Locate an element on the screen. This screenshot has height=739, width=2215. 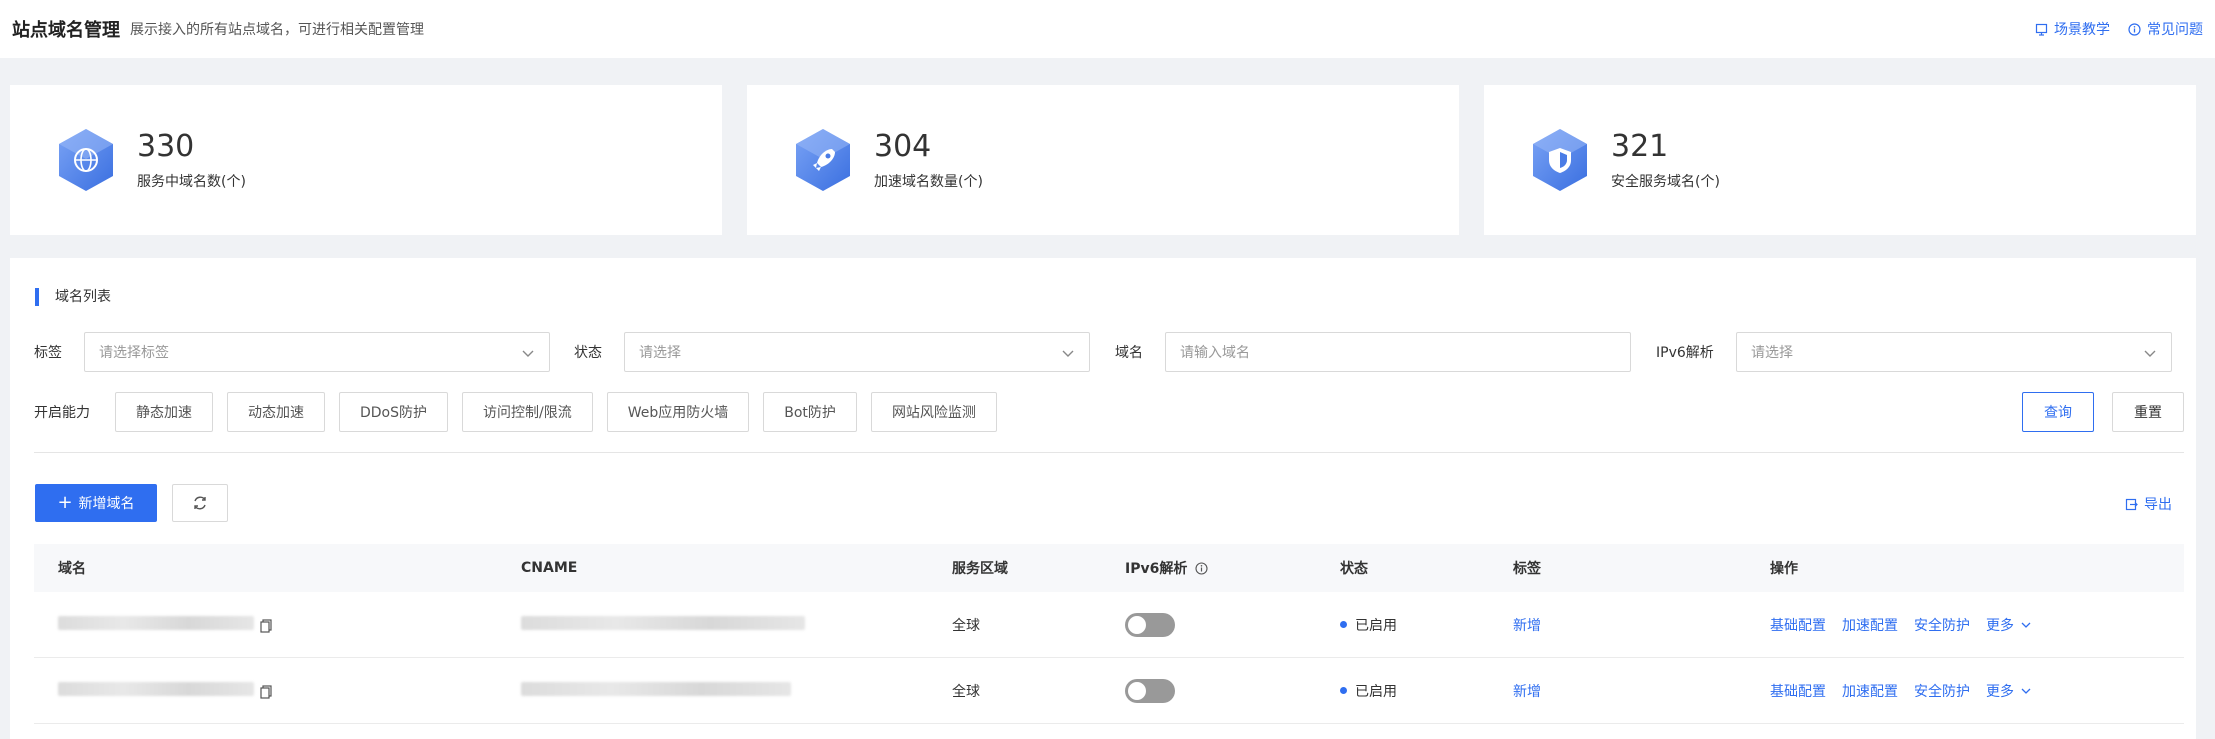
col-region: 服务区域 is located at coordinates (980, 569).